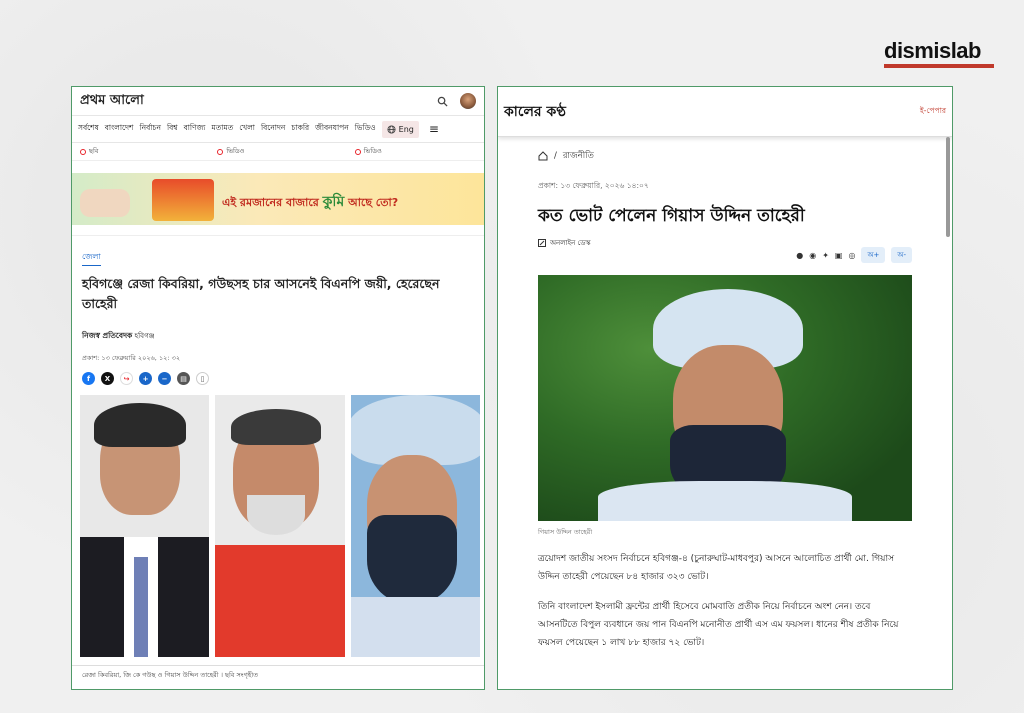 The height and width of the screenshot is (713, 1024). Describe the element at coordinates (948, 187) in the screenshot. I see `scrollbar` at that location.